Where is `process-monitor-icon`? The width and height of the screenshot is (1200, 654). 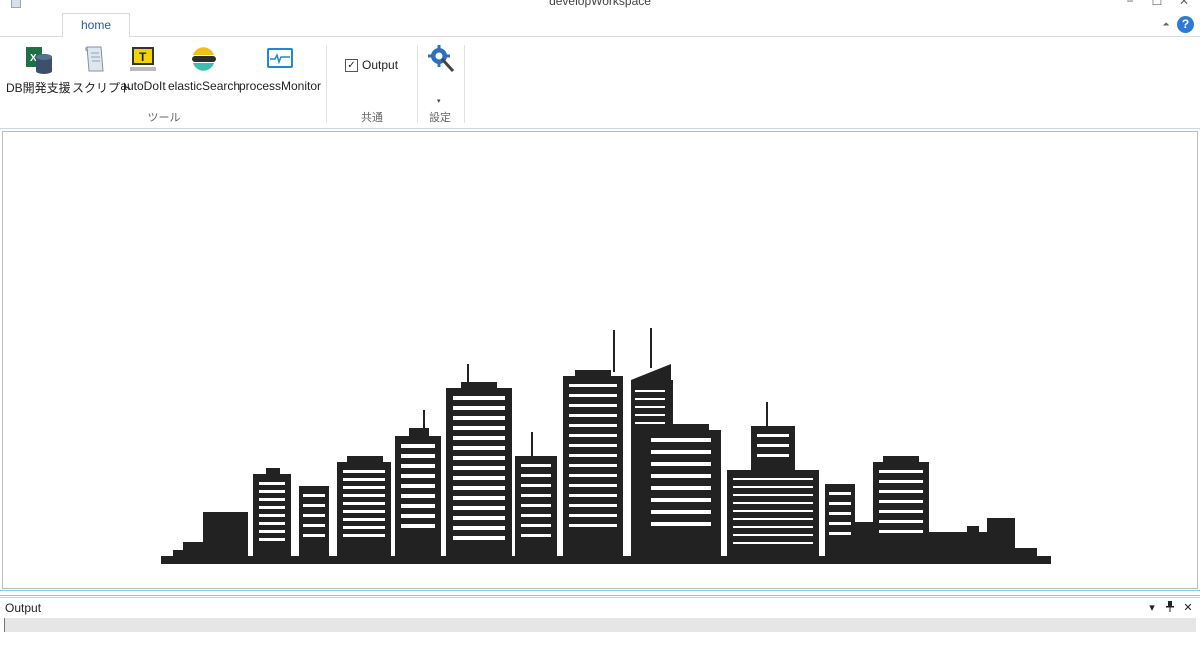 process-monitor-icon is located at coordinates (280, 58).